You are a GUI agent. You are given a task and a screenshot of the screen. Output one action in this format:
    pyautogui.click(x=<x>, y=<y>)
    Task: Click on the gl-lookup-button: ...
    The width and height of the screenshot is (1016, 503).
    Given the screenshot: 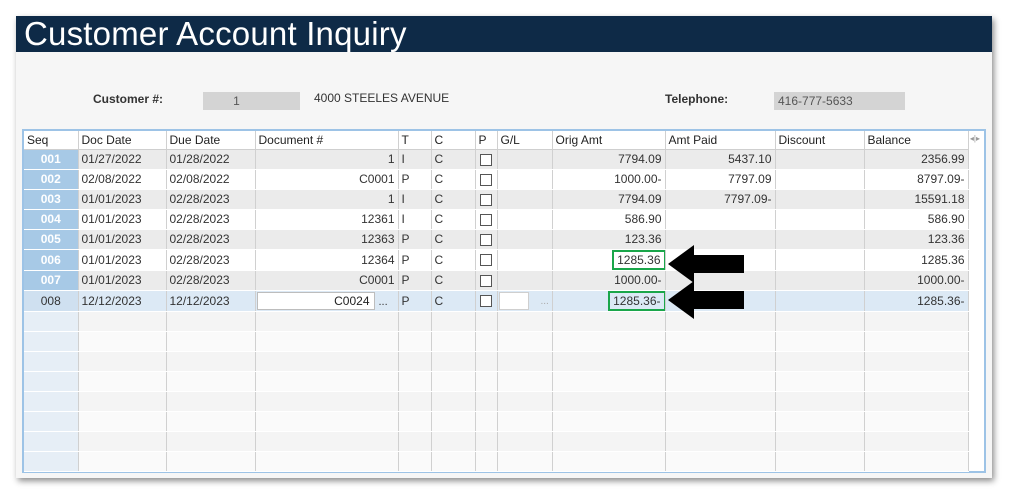 What is the action you would take?
    pyautogui.click(x=545, y=301)
    